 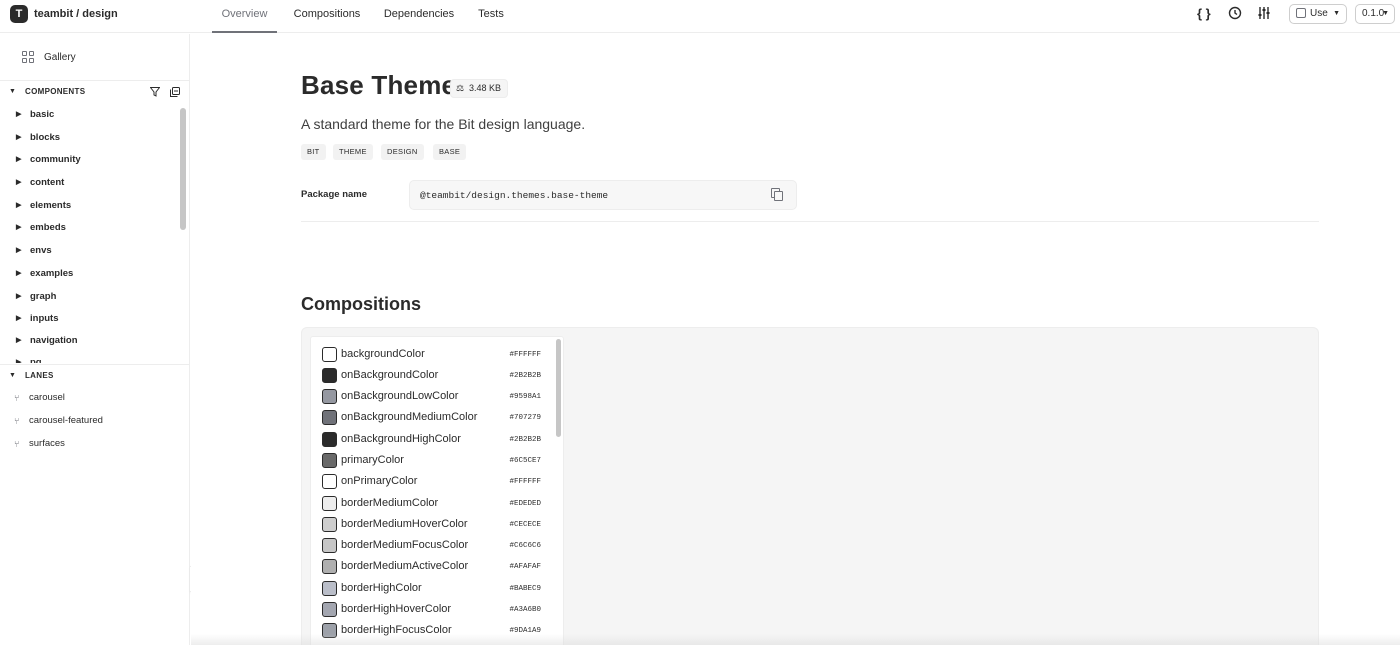 I want to click on lane-item-label: carousel-featured, so click(x=66, y=420).